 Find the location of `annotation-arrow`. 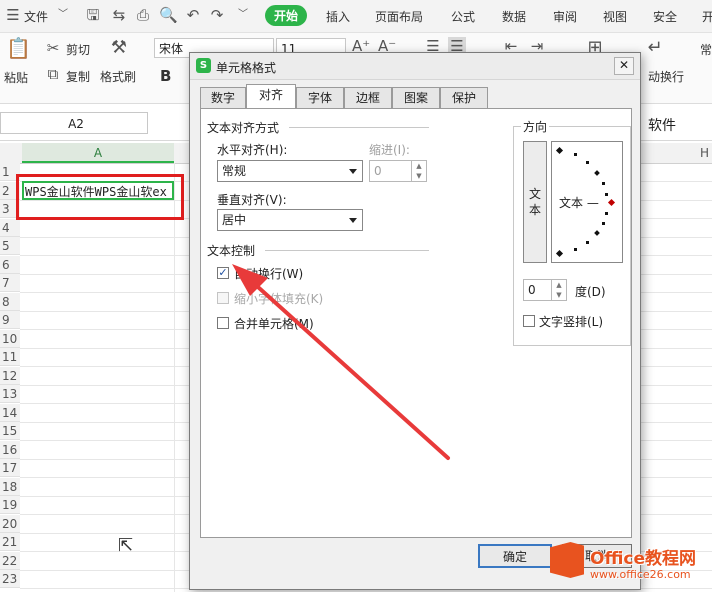

annotation-arrow is located at coordinates (341, 362).